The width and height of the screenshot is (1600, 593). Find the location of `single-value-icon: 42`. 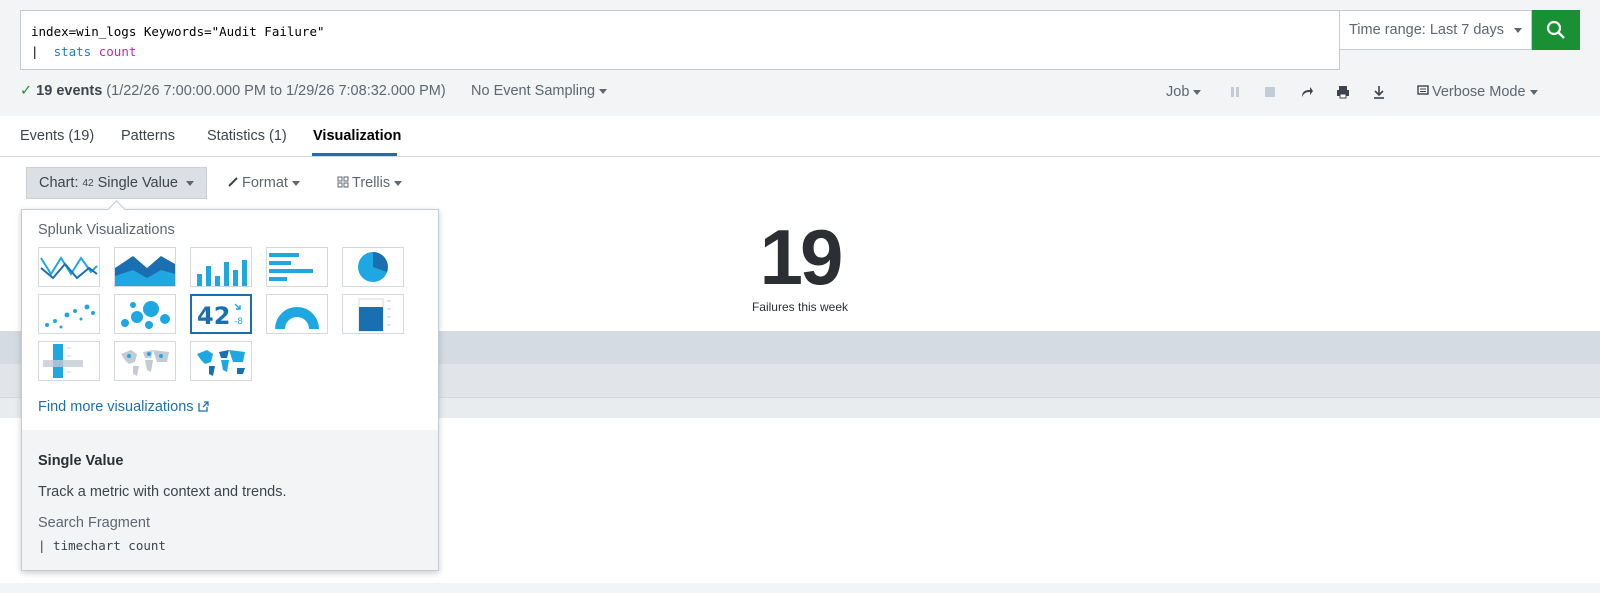

single-value-icon: 42 is located at coordinates (88, 183).